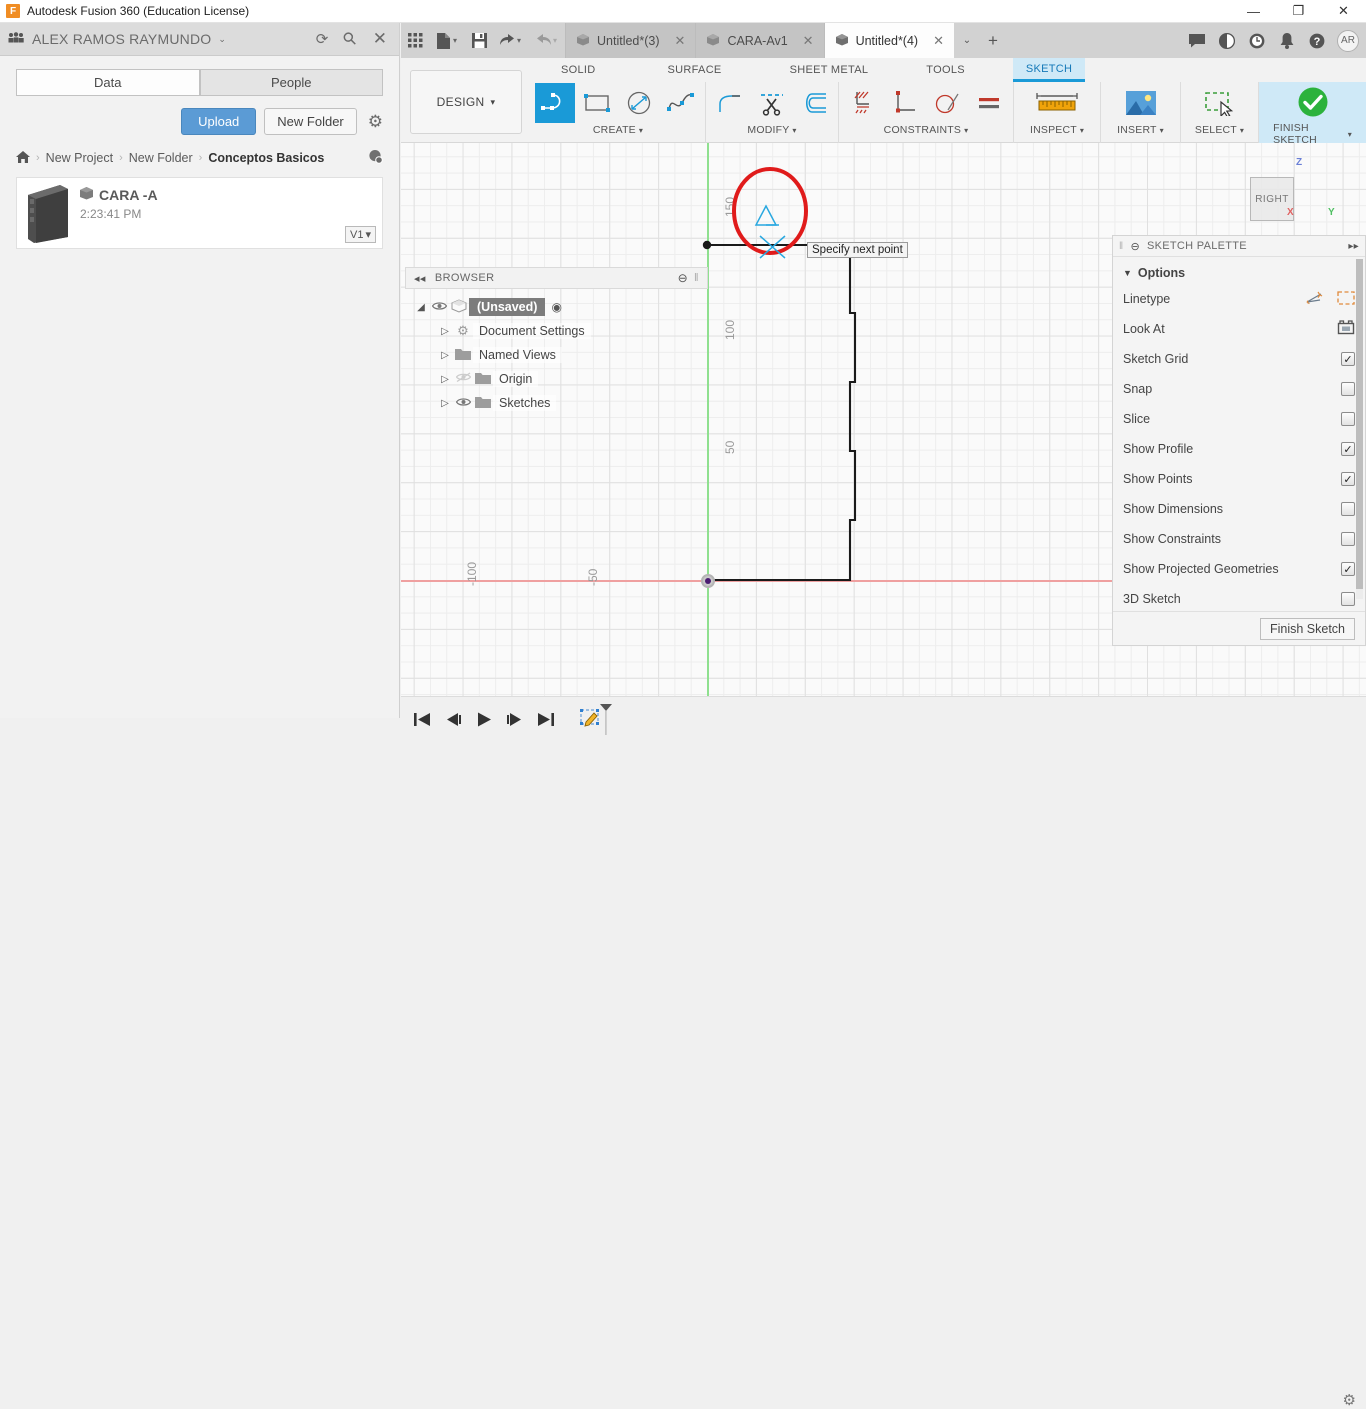  I want to click on home-icon, so click(23, 158).